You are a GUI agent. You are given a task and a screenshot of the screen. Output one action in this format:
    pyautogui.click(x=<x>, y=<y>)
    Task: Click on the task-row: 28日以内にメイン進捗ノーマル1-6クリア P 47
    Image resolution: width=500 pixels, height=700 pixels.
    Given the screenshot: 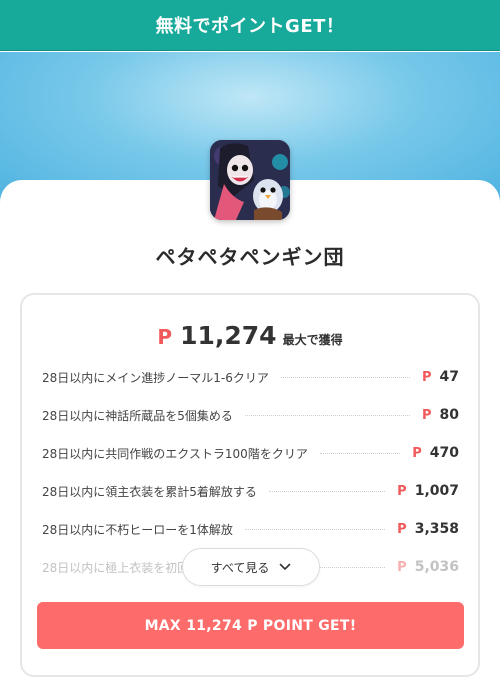 What is the action you would take?
    pyautogui.click(x=250, y=377)
    